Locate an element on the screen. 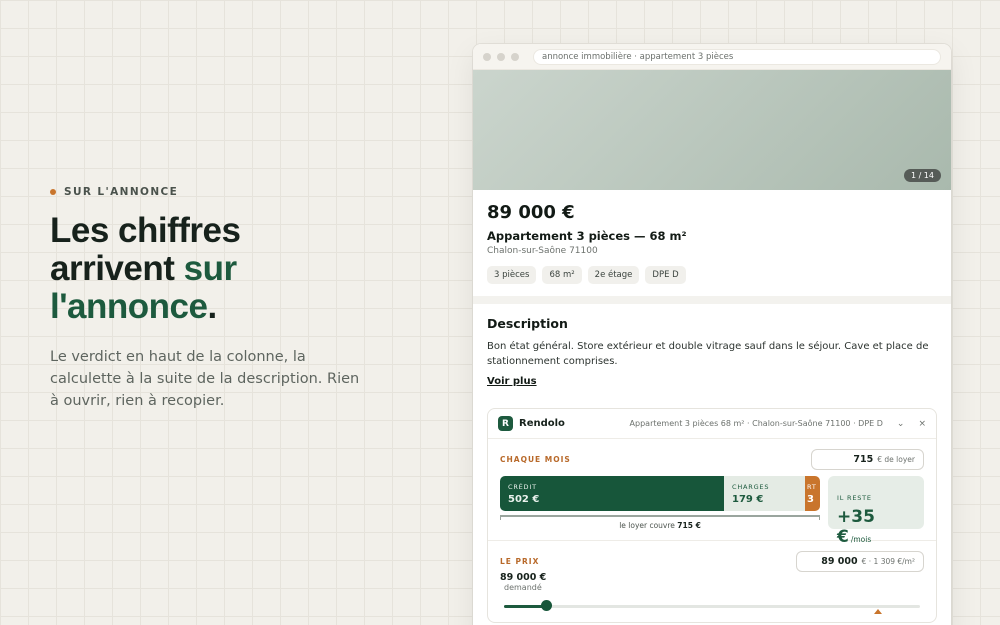 The height and width of the screenshot is (625, 1000). remaining-label: IL RESTE is located at coordinates (854, 498).